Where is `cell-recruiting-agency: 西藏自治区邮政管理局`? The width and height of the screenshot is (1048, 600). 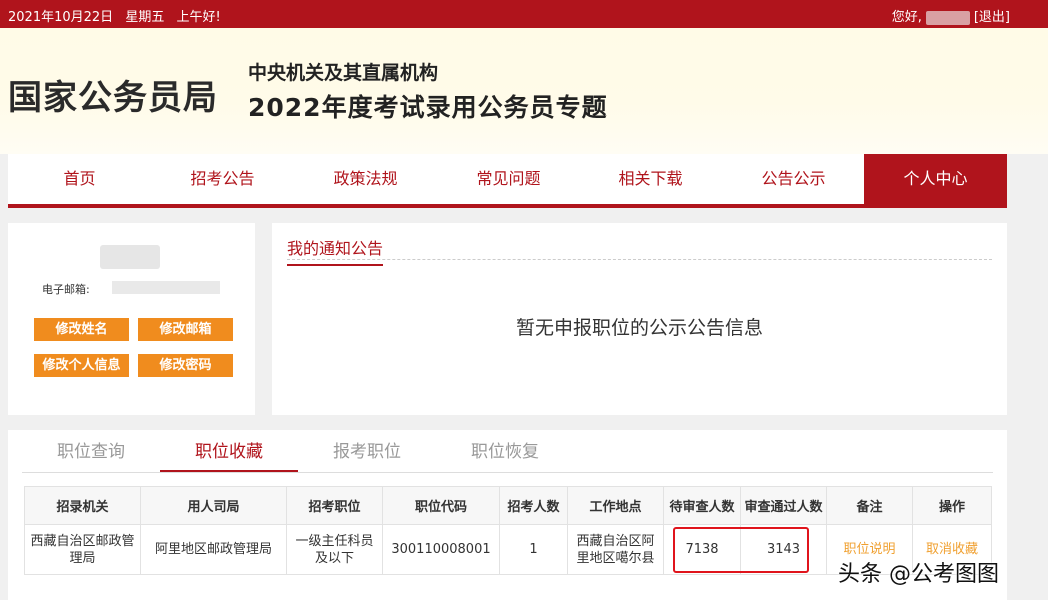 cell-recruiting-agency: 西藏自治区邮政管理局 is located at coordinates (82, 549).